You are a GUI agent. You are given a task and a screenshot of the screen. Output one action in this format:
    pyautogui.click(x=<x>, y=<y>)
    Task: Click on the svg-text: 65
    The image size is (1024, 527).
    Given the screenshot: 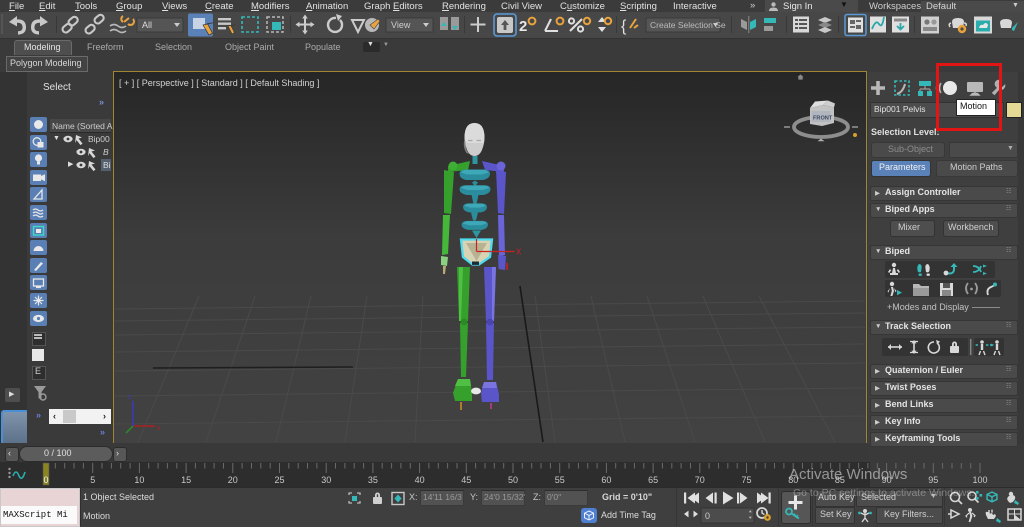 What is the action you would take?
    pyautogui.click(x=653, y=480)
    